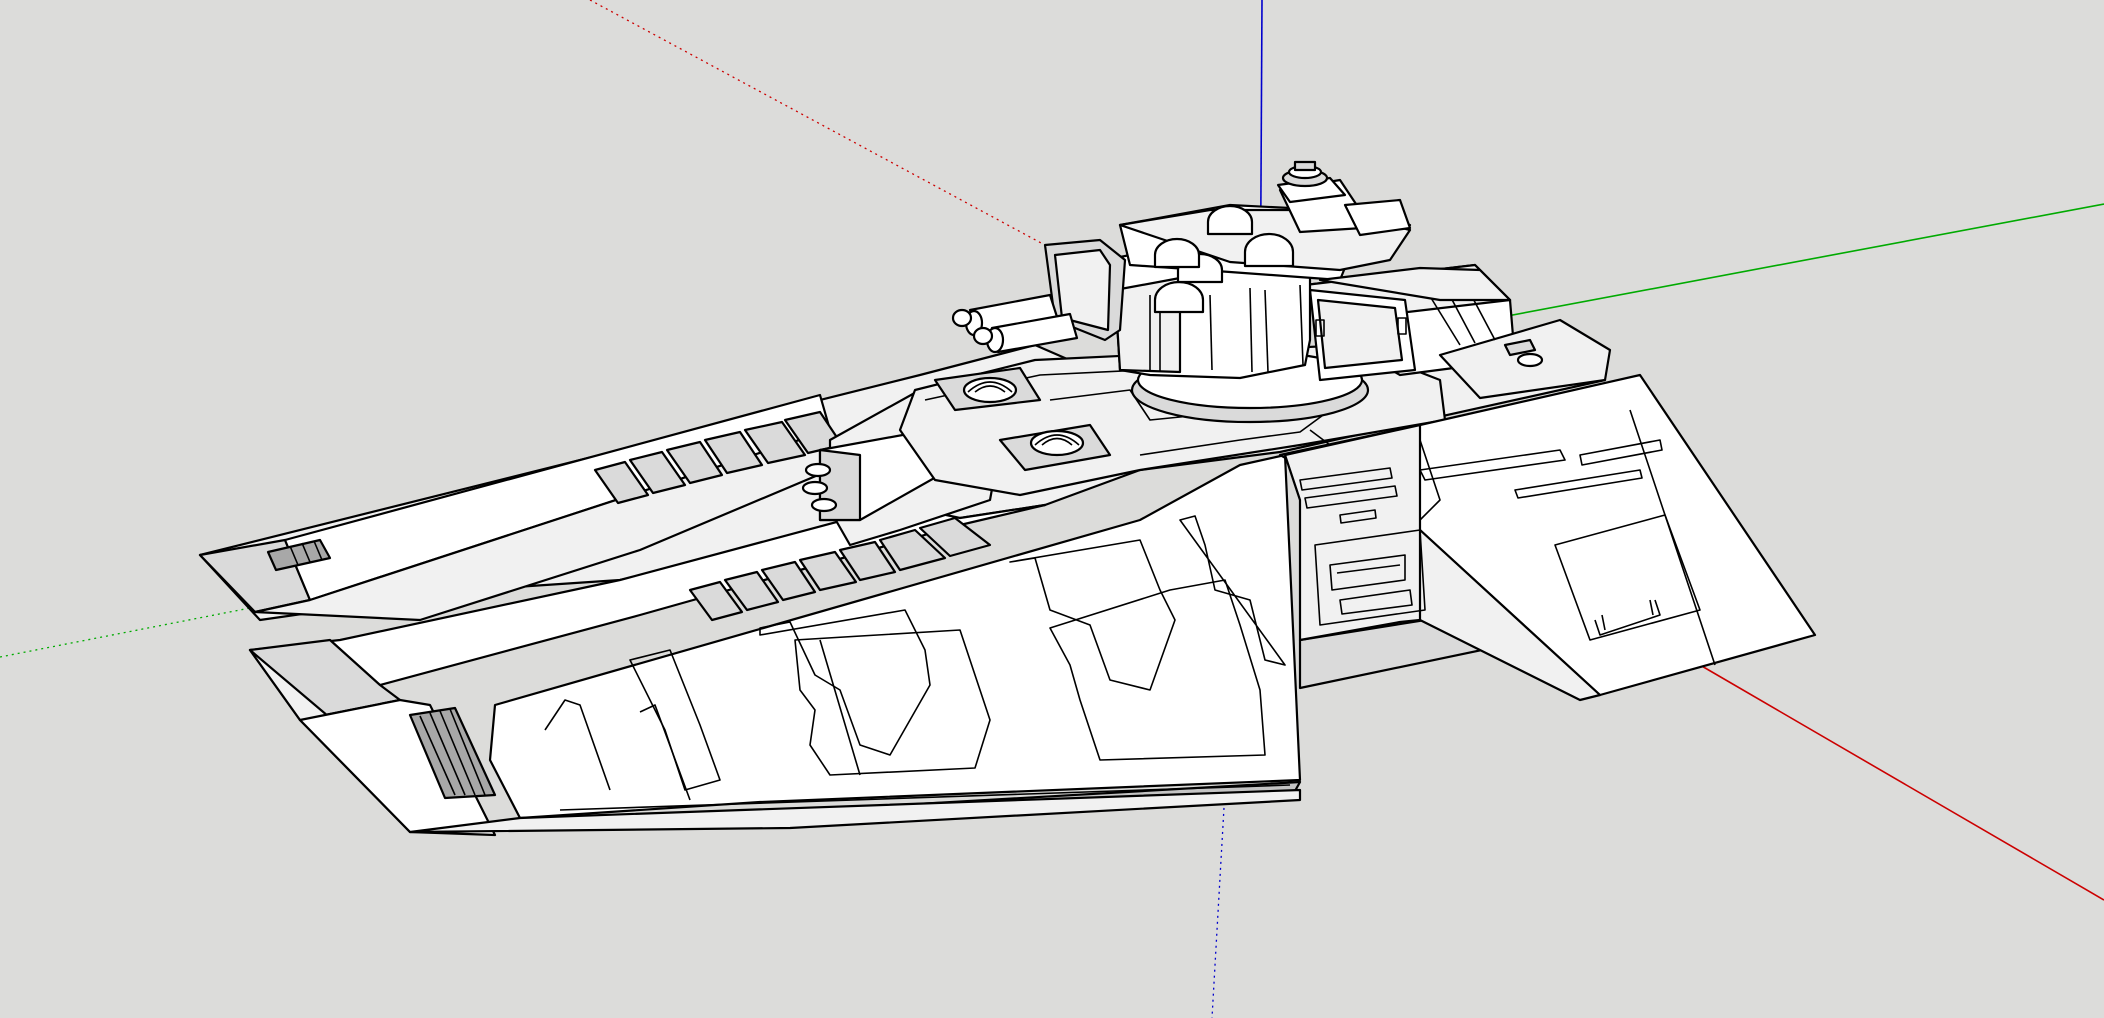 This screenshot has width=2104, height=1018. I want to click on blue-axis-dotted, so click(1218, 903).